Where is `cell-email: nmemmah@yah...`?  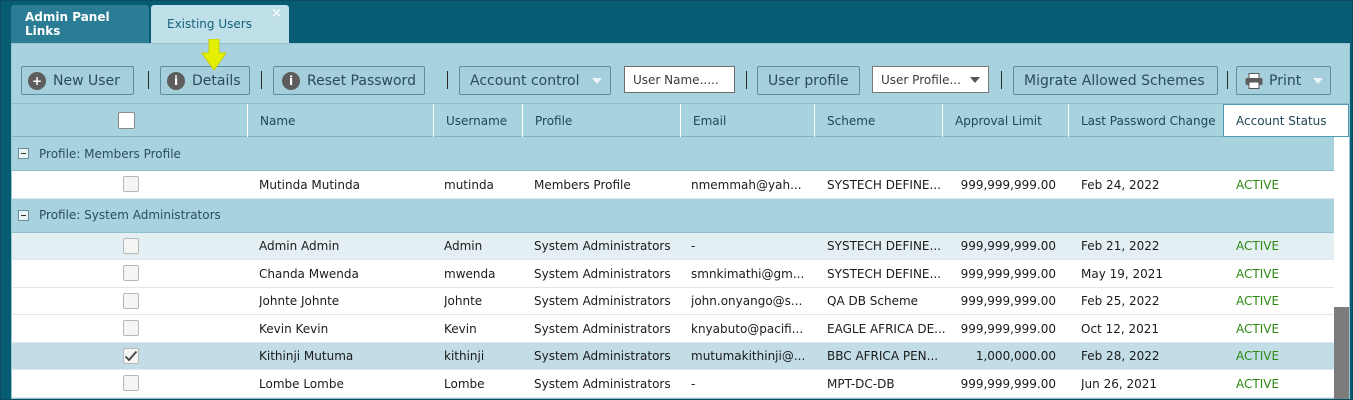
cell-email: nmemmah@yah... is located at coordinates (746, 184).